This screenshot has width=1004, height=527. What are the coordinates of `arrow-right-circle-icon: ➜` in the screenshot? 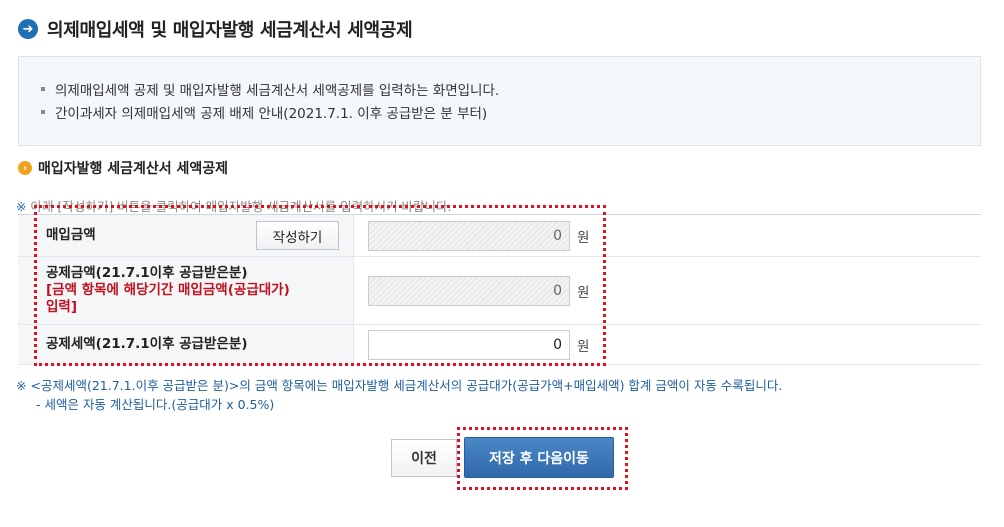 It's located at (28, 29).